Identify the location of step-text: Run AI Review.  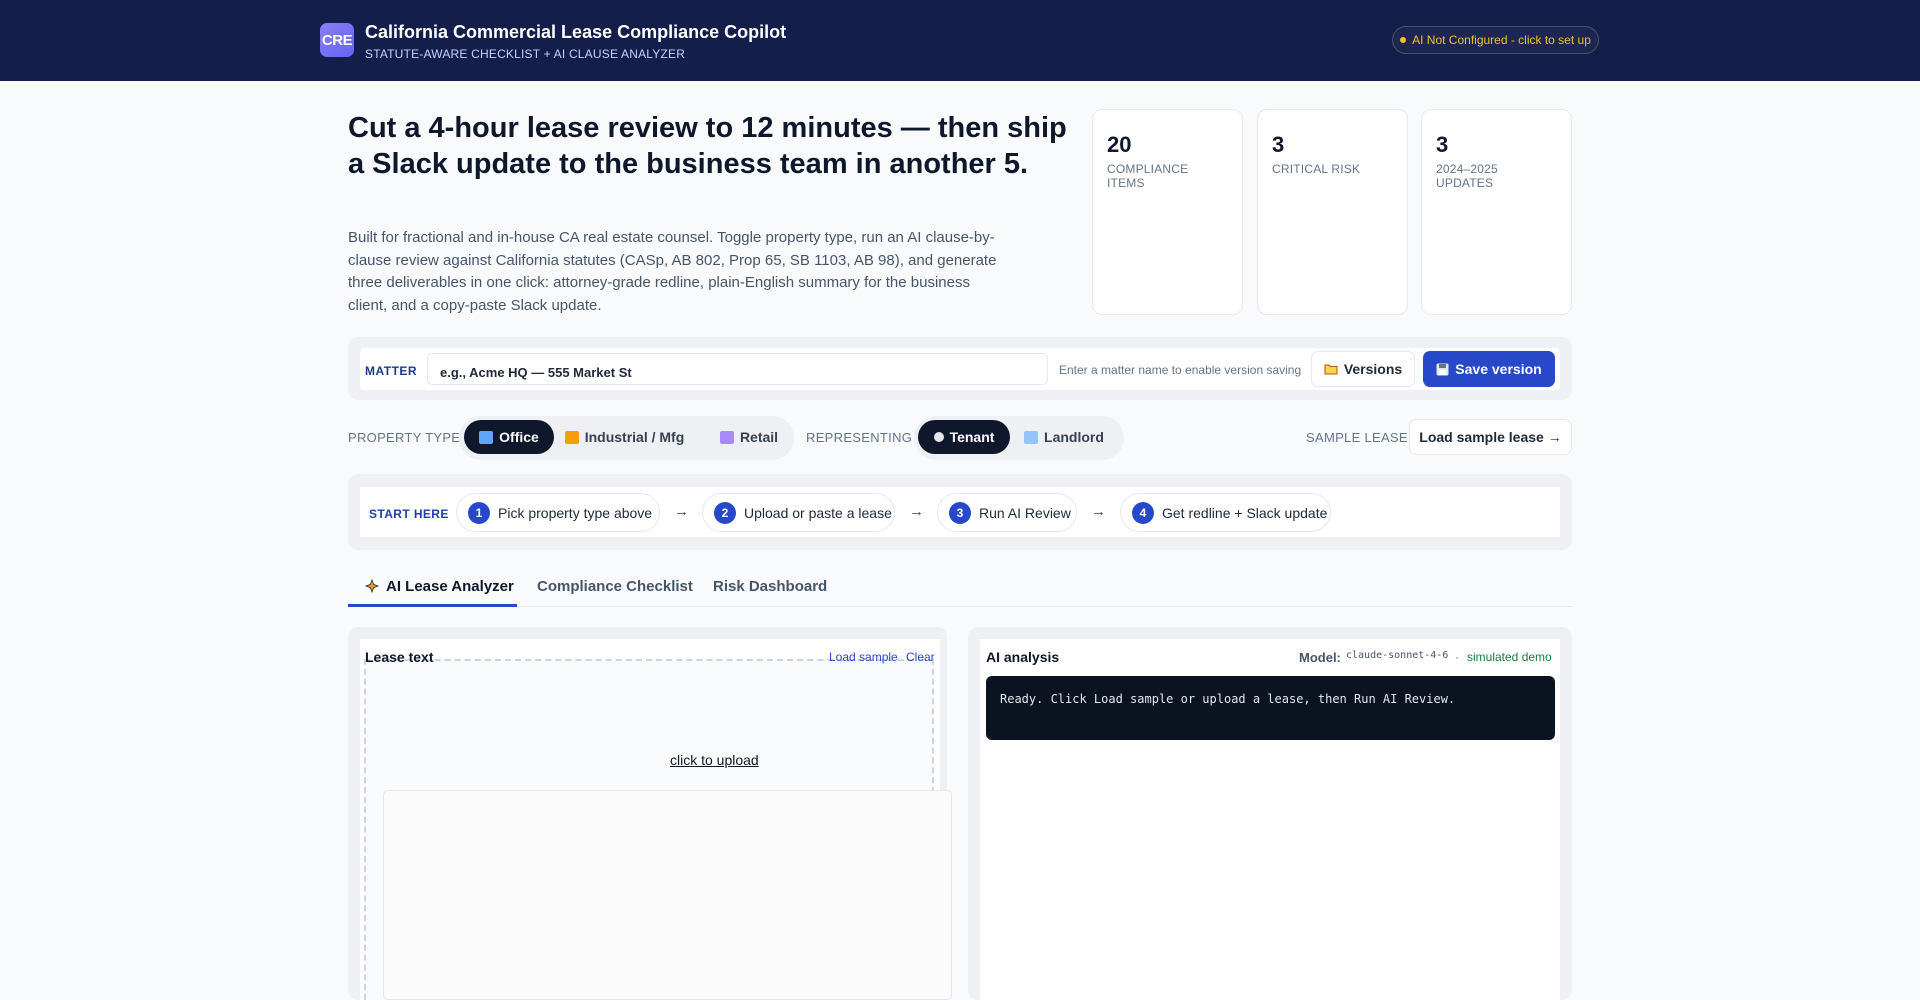
(1025, 512).